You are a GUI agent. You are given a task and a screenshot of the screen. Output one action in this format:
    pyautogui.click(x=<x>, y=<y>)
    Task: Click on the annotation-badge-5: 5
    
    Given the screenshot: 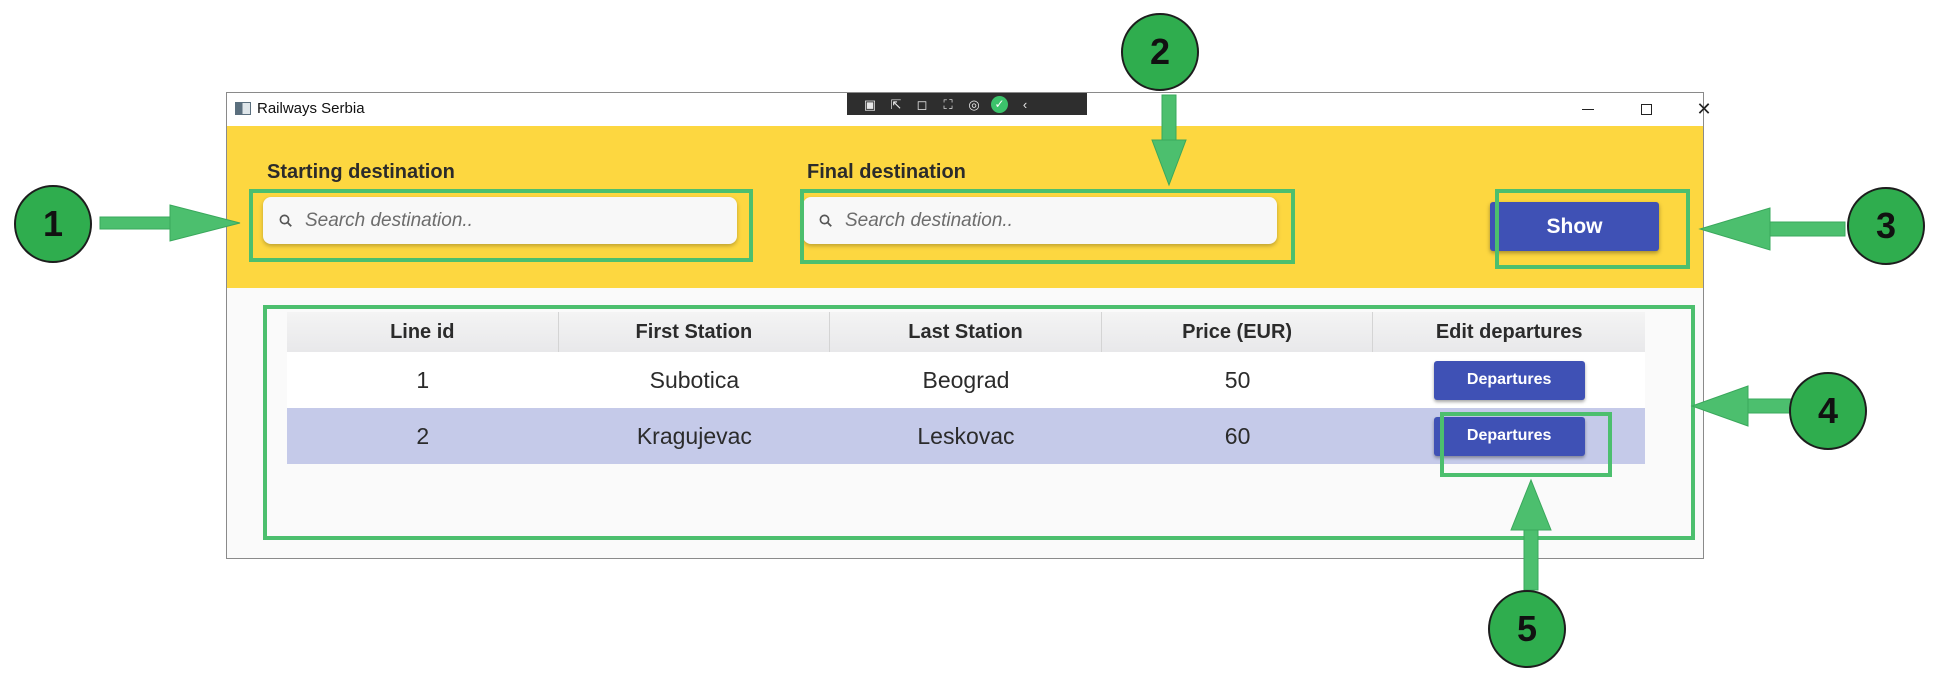 What is the action you would take?
    pyautogui.click(x=1527, y=629)
    